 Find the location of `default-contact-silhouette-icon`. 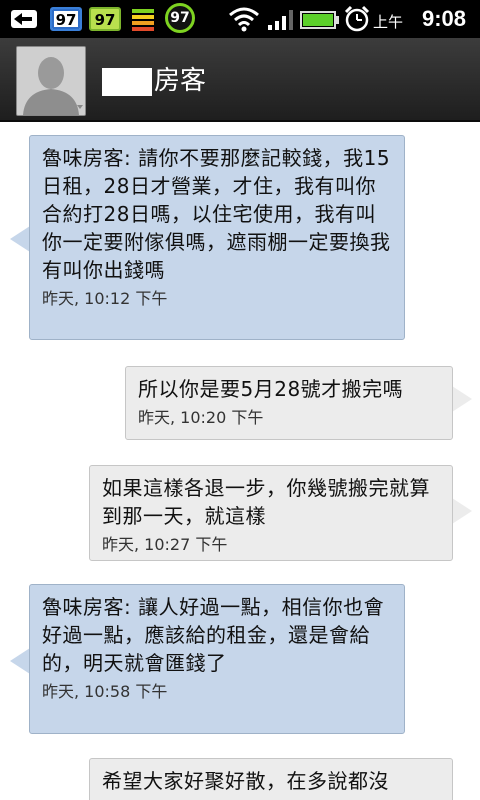

default-contact-silhouette-icon is located at coordinates (51, 81).